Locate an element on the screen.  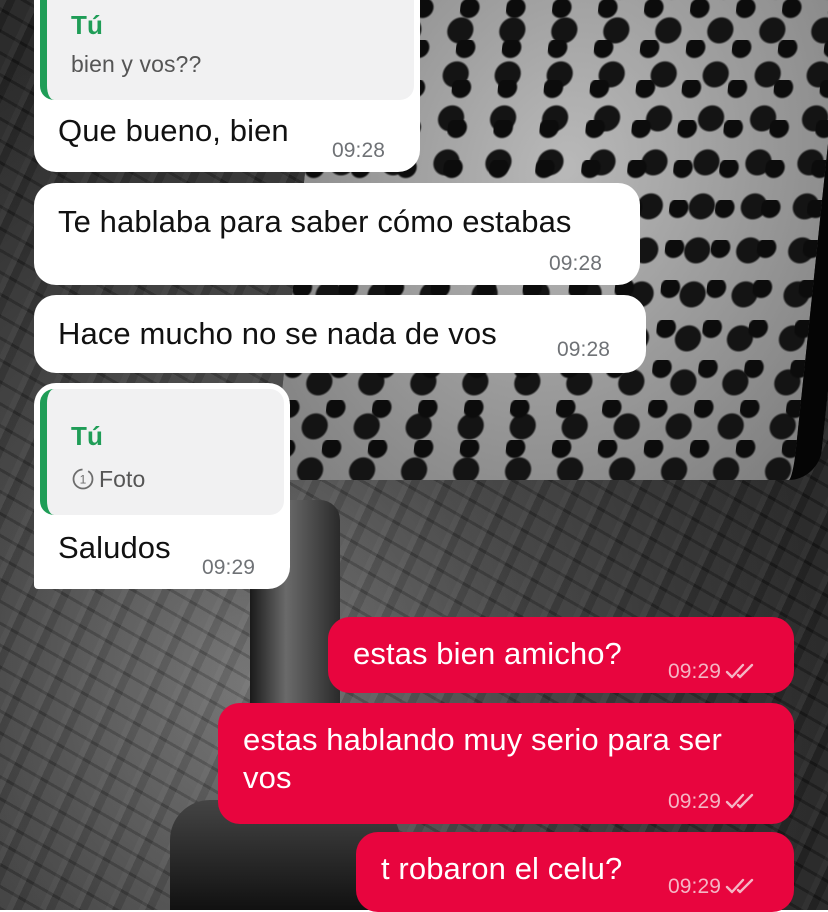
message-text: t robaron el celu? is located at coordinates (502, 868).